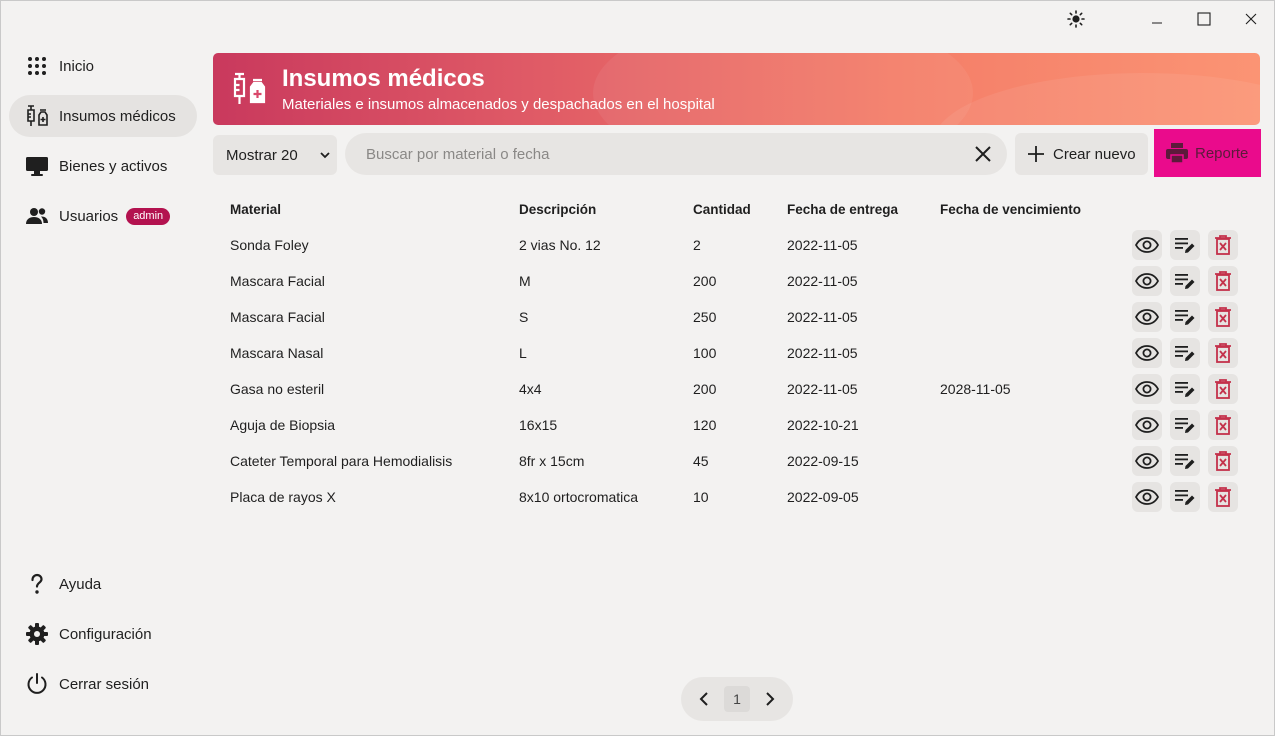  Describe the element at coordinates (103, 216) in the screenshot. I see `sidebar-item-usuarios: Usuarios admin` at that location.